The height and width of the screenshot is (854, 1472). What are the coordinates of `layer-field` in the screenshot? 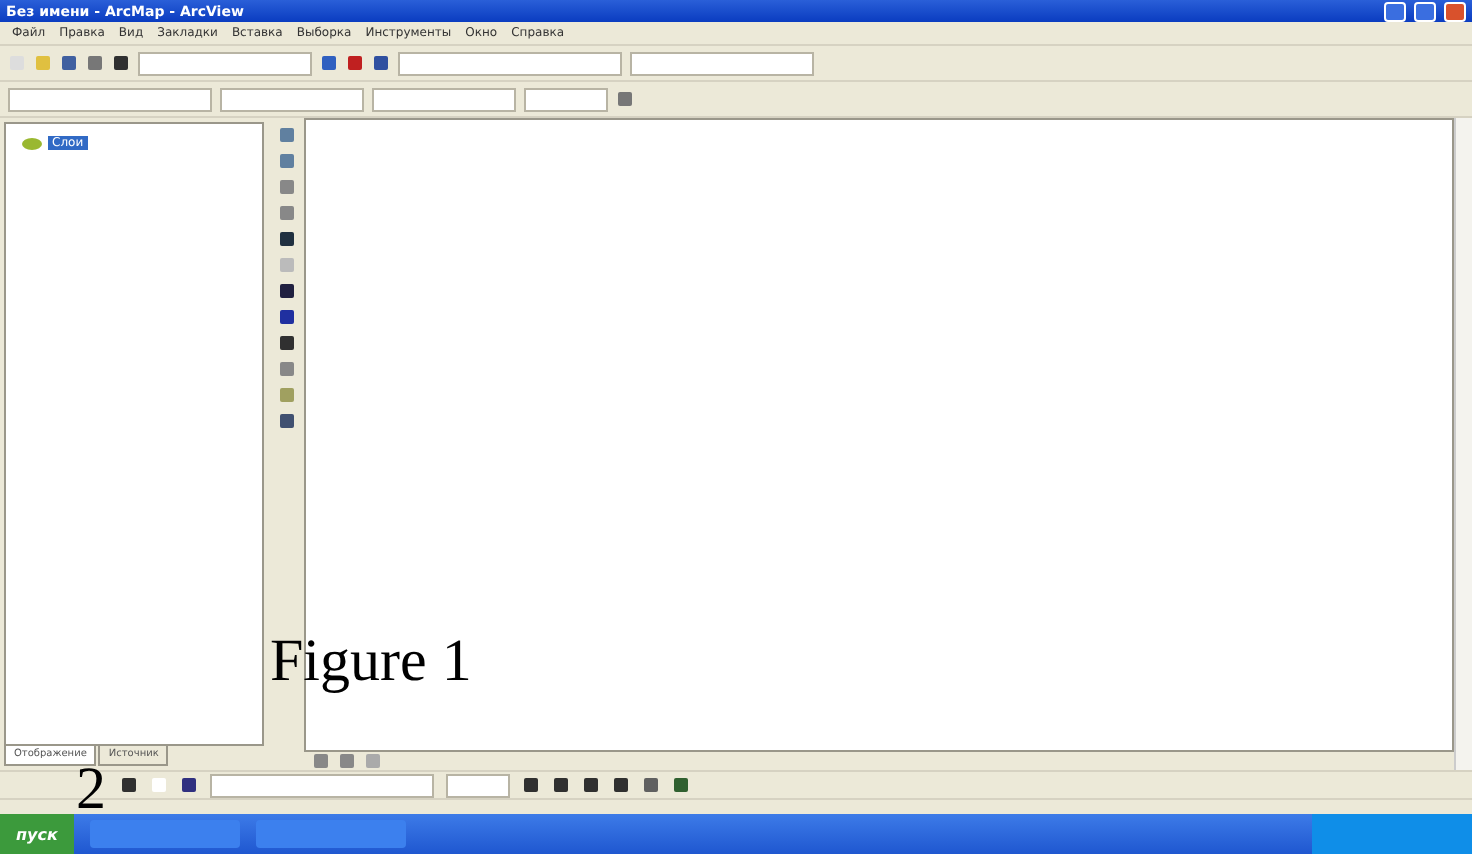 It's located at (292, 99).